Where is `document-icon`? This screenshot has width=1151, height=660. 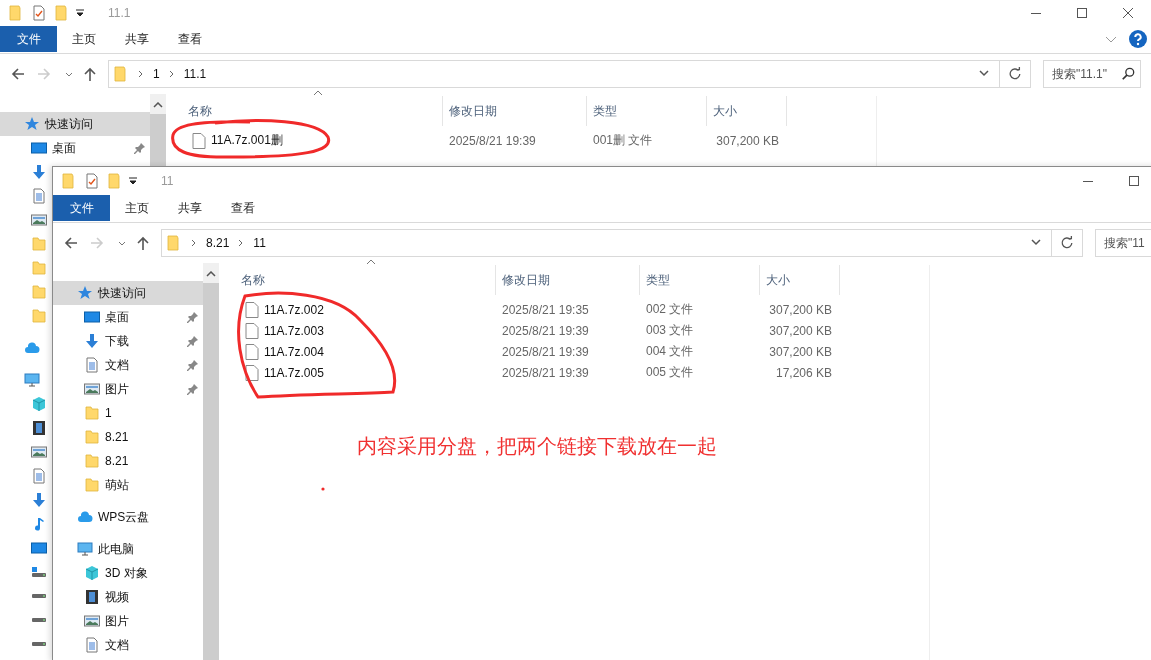
document-icon is located at coordinates (39, 476).